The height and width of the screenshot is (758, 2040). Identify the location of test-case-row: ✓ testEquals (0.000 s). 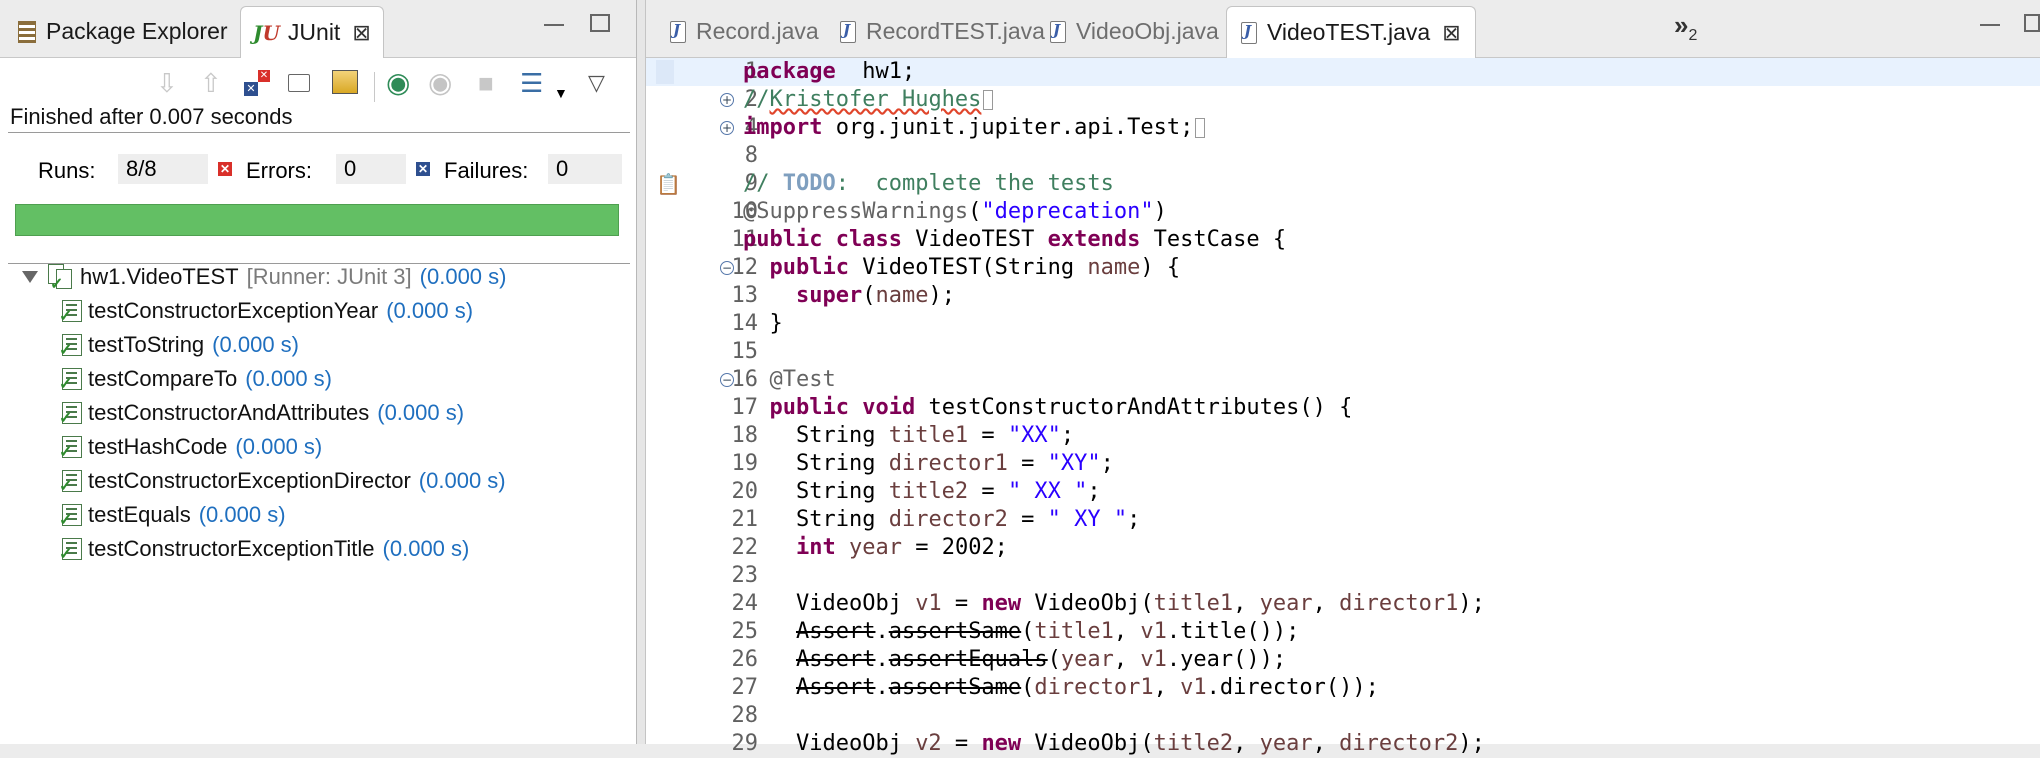
(172, 515).